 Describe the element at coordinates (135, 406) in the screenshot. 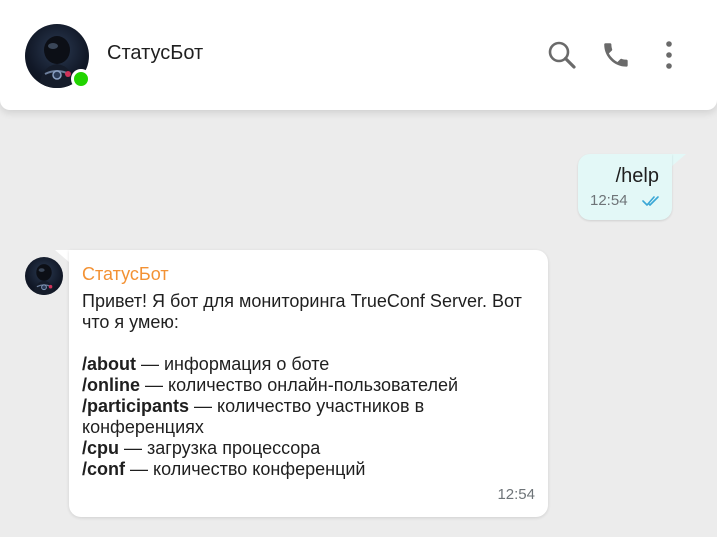

I see `command-name: /participants` at that location.